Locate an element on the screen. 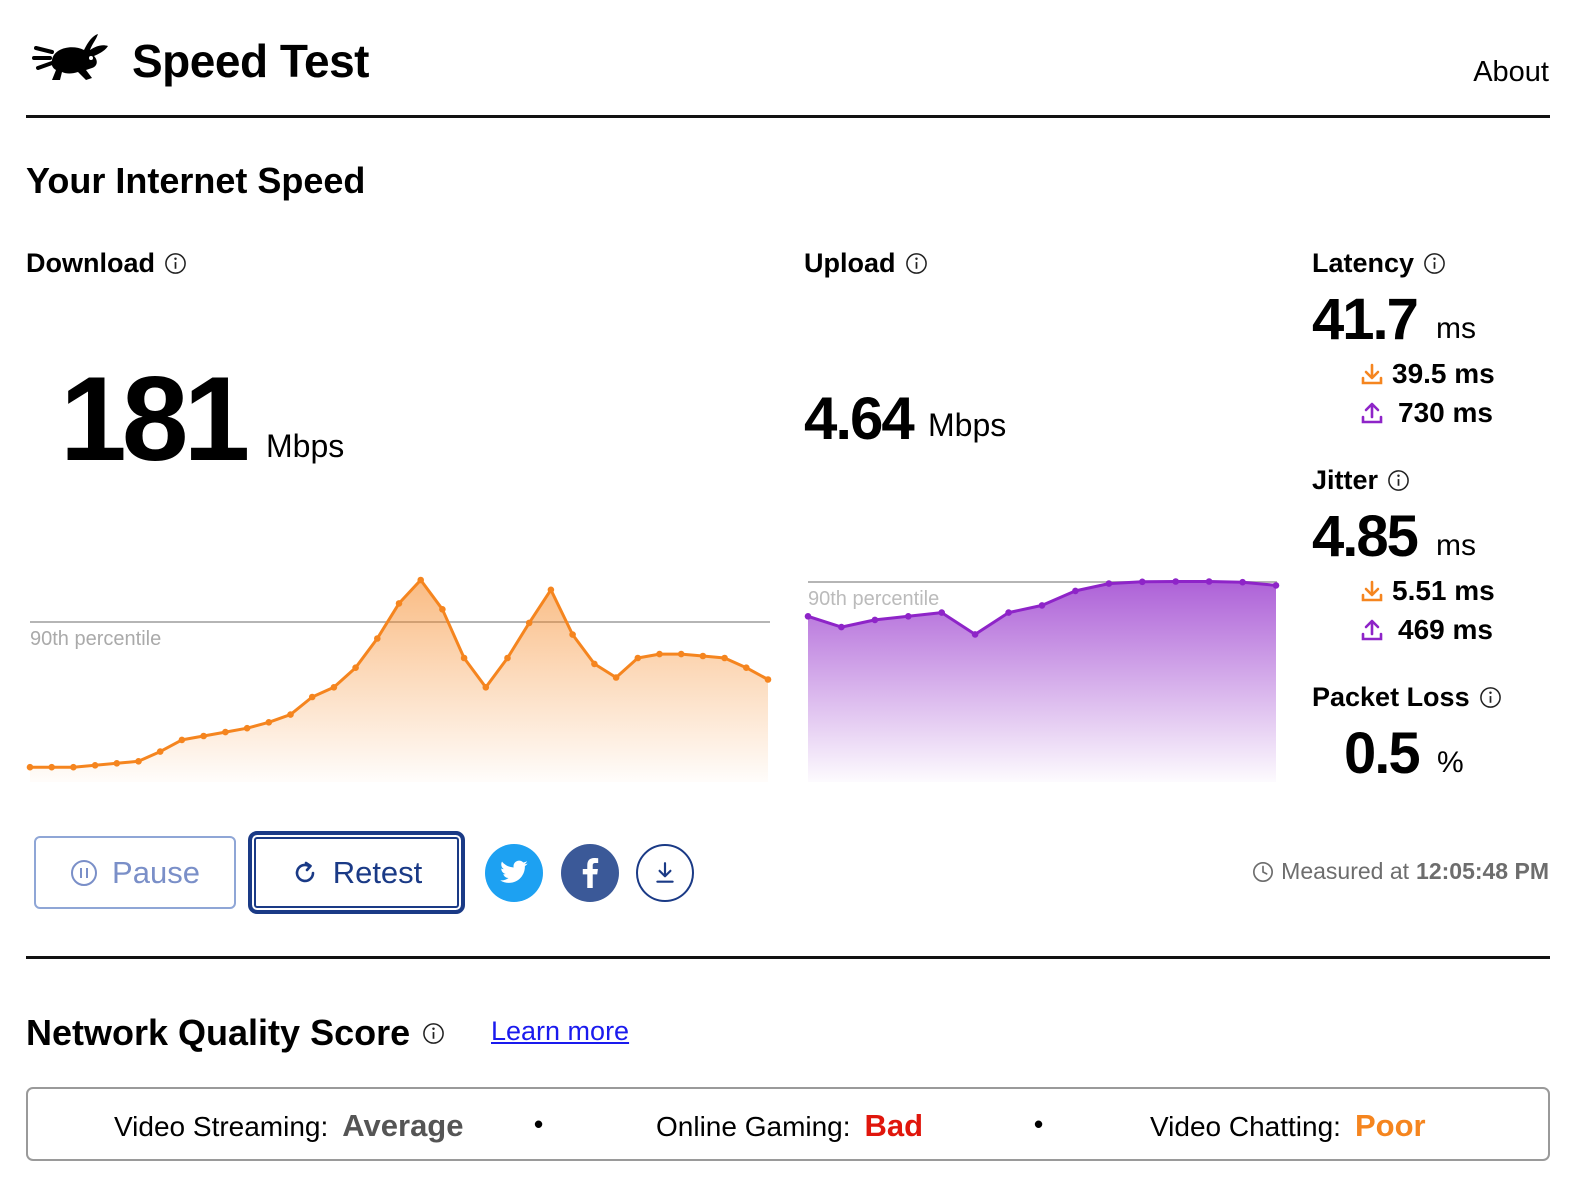 The height and width of the screenshot is (1194, 1576). score-label: Video Chatting: is located at coordinates (1245, 1126).